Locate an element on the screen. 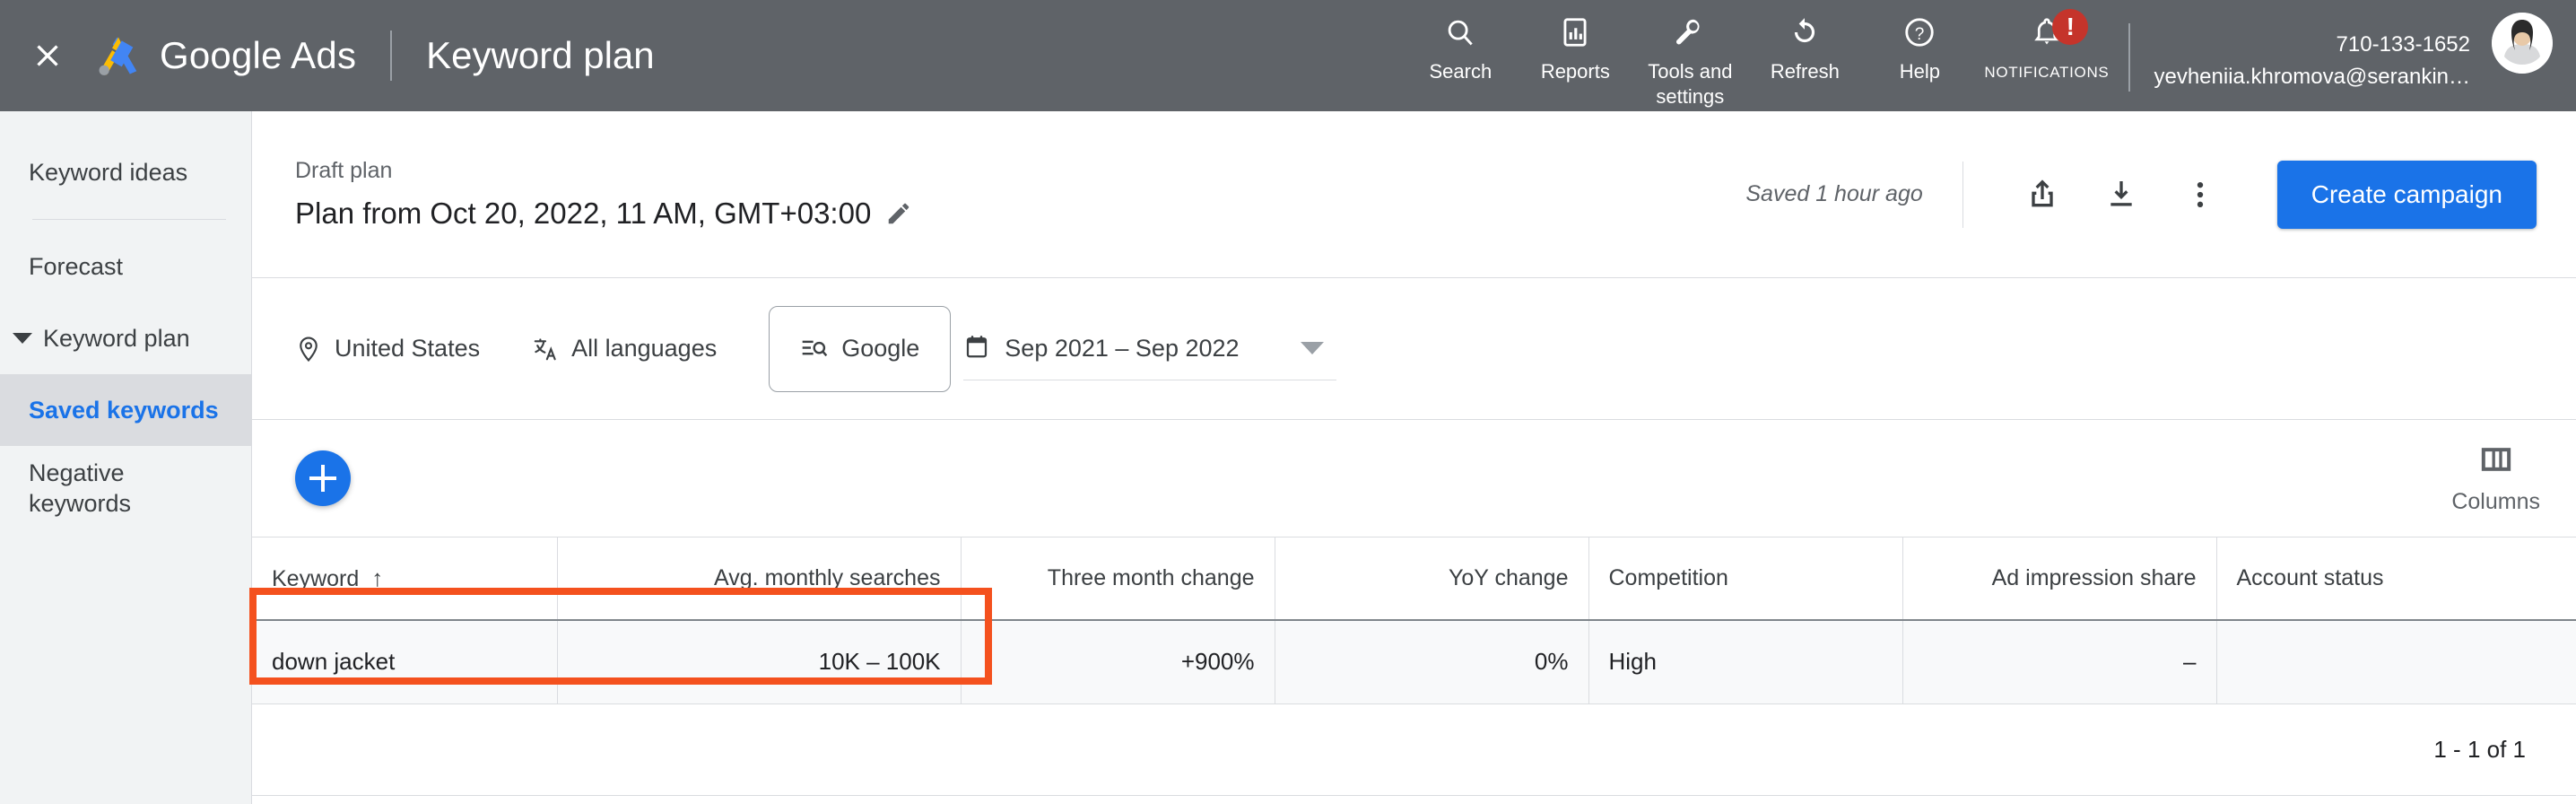 Image resolution: width=2576 pixels, height=804 pixels. plan-actions: Saved 1 hour ago Create campaign is located at coordinates (2141, 195).